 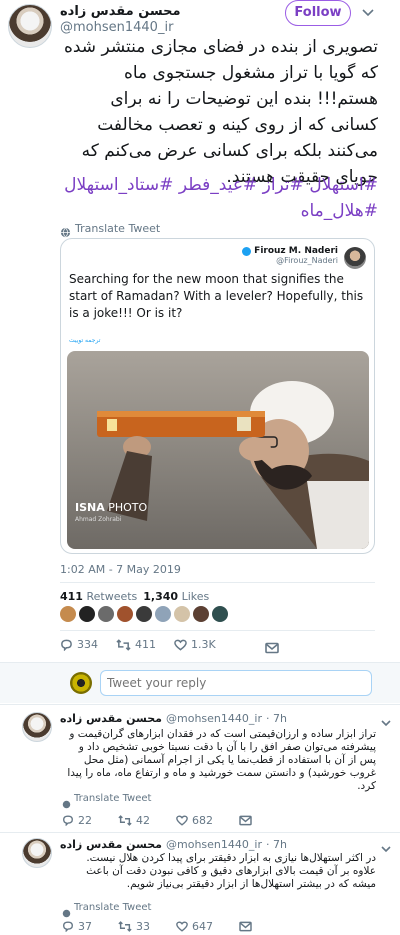 I want to click on likes-count: 1,340, so click(x=161, y=596).